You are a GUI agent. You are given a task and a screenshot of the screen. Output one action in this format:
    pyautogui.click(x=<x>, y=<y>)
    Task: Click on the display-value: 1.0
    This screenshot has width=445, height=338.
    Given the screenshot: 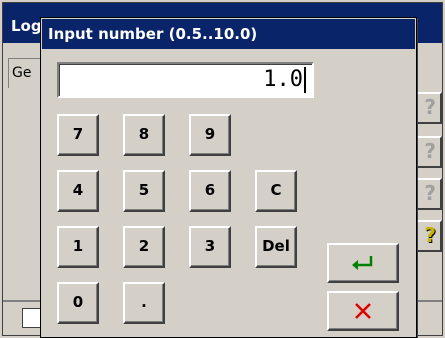 What is the action you would take?
    pyautogui.click(x=283, y=79)
    